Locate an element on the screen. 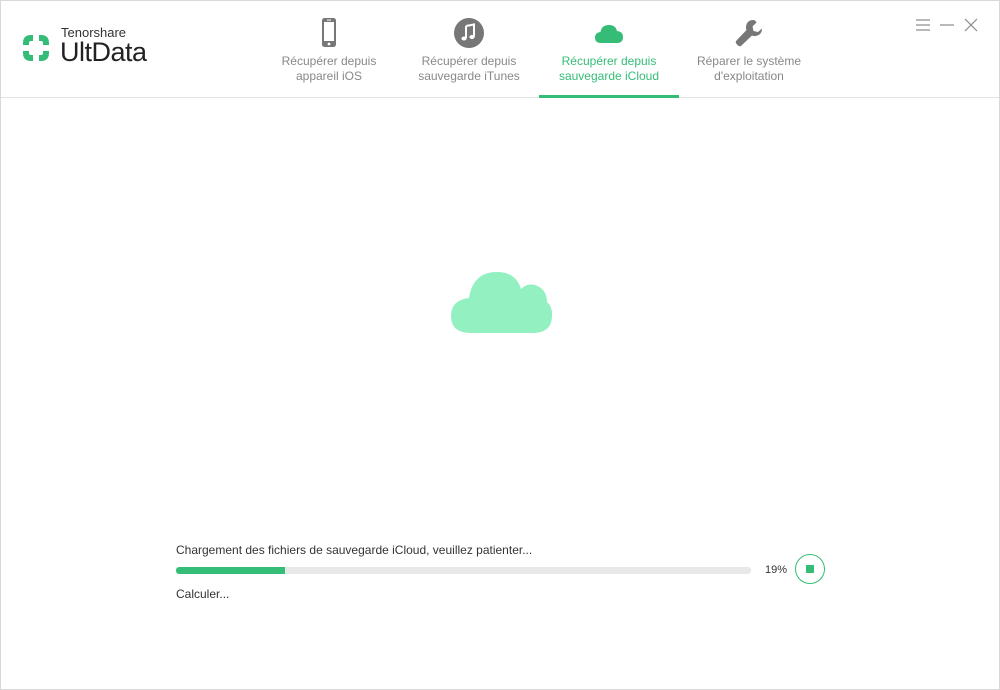  progress-bar-fill is located at coordinates (231, 570).